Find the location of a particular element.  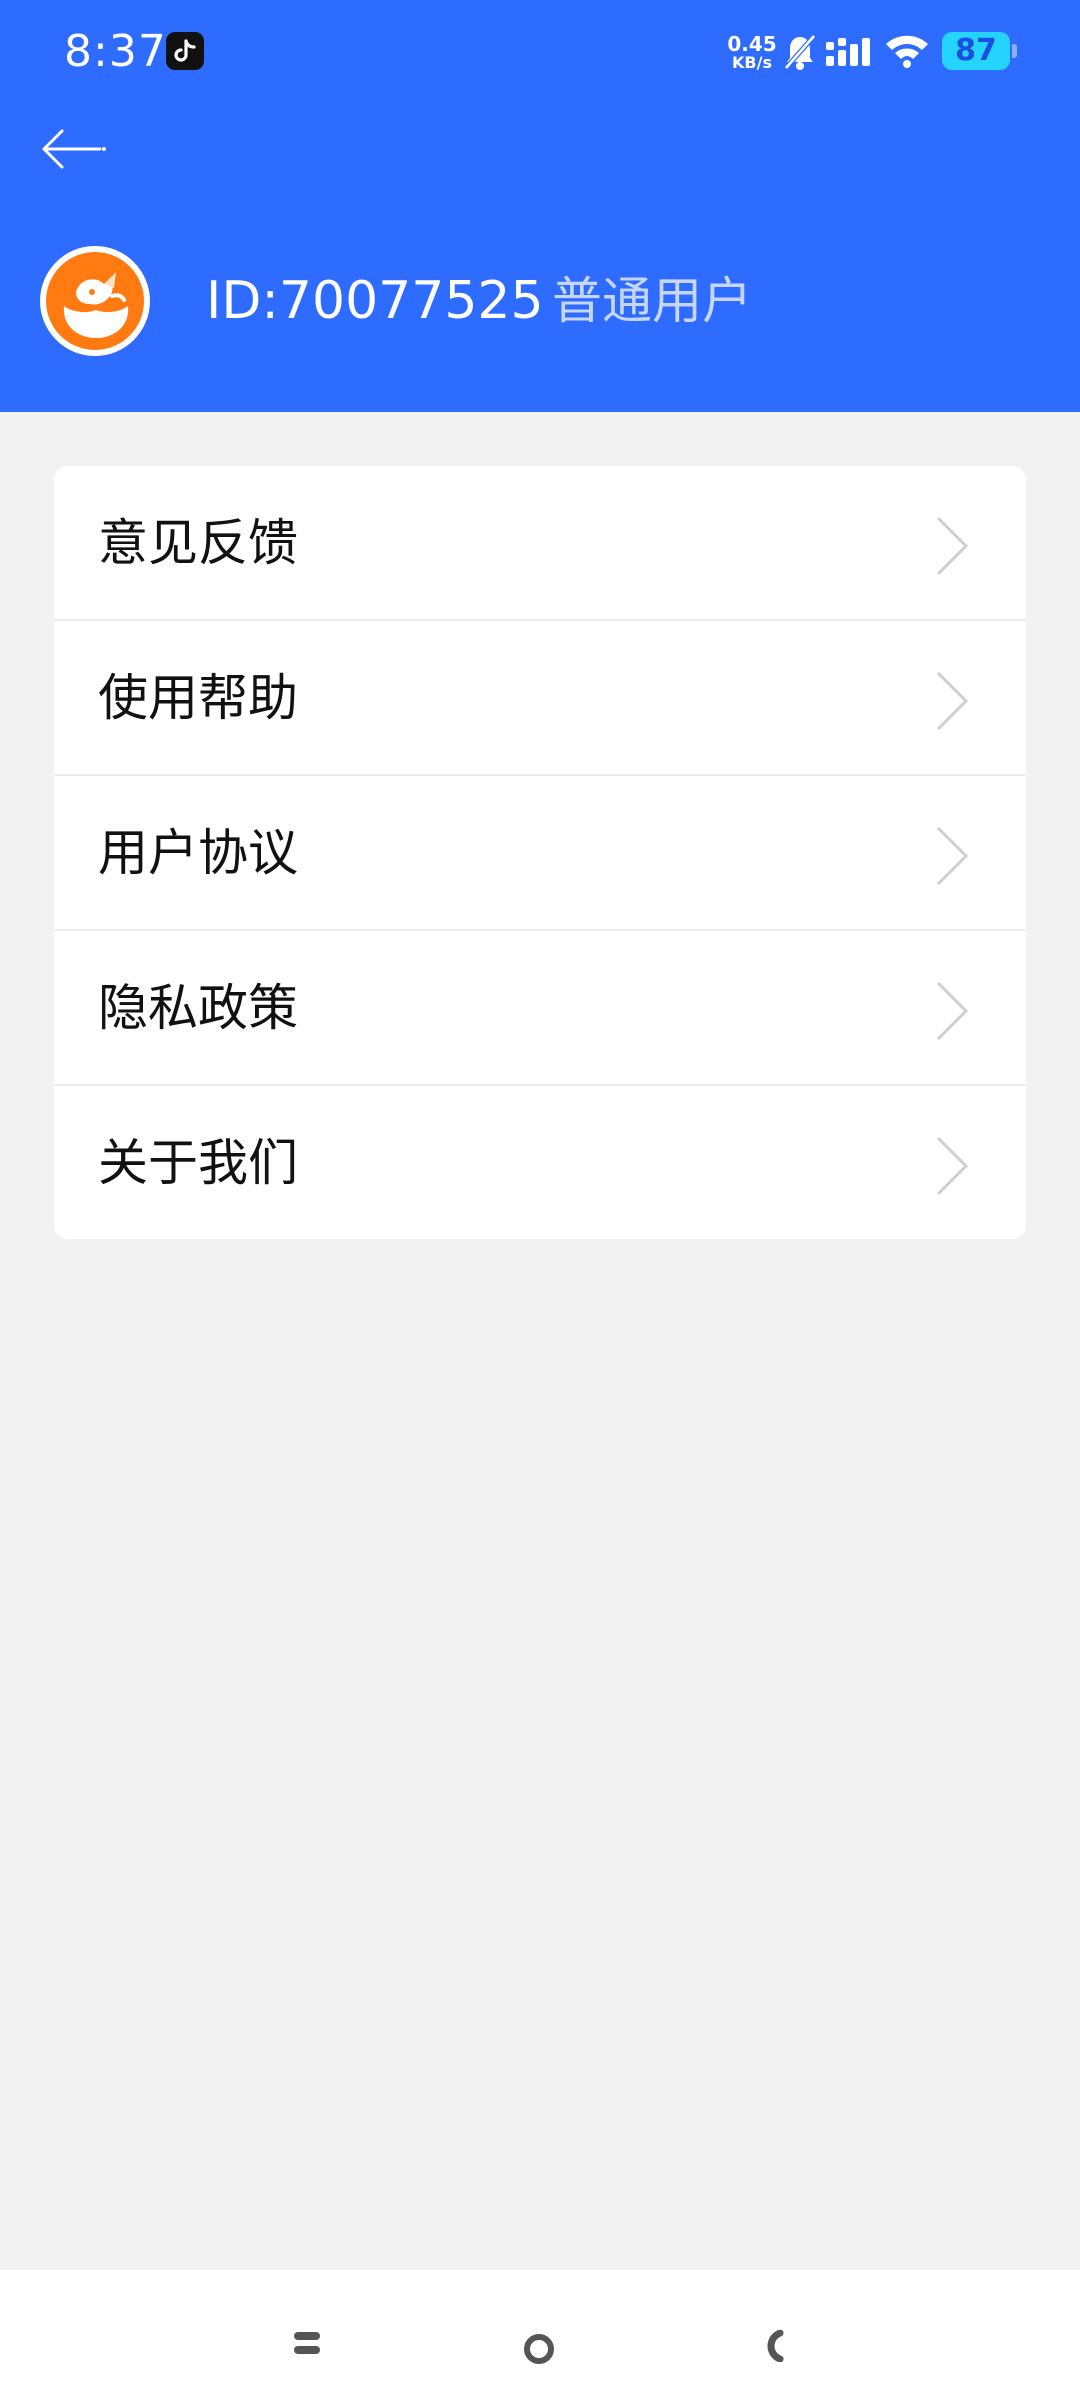

battery-tip is located at coordinates (1014, 51).